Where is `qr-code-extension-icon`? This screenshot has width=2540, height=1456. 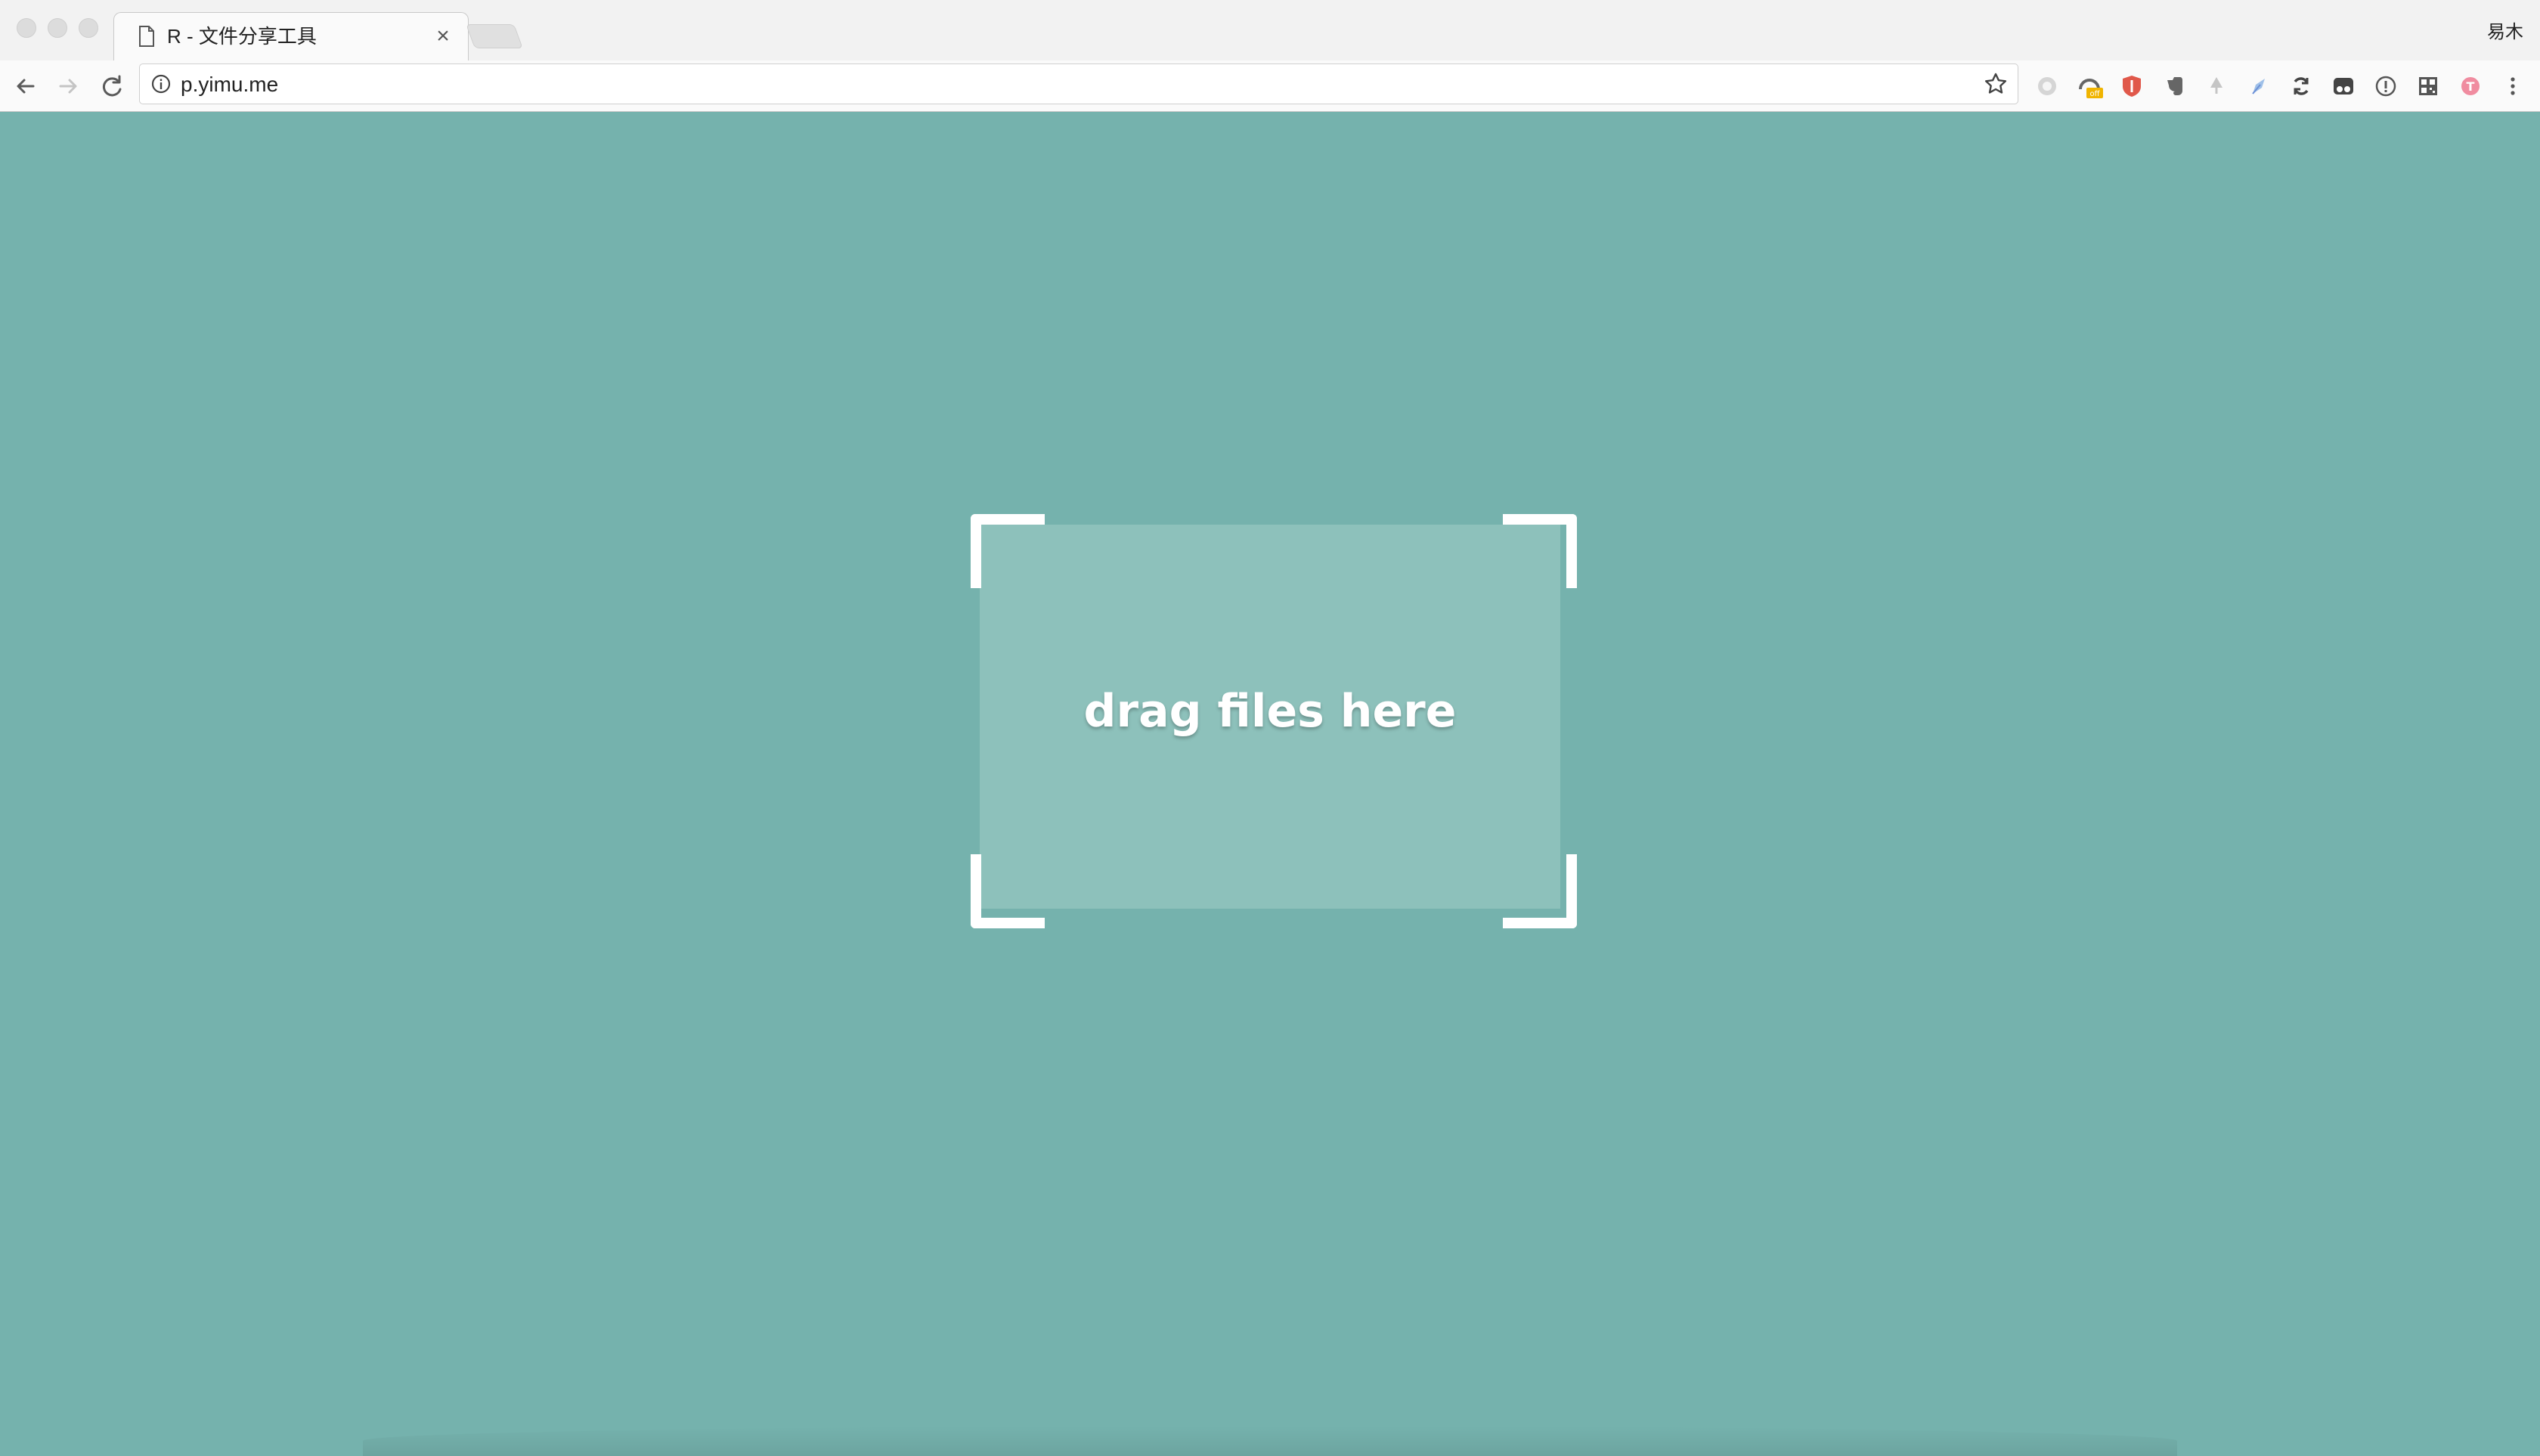
qr-code-extension-icon is located at coordinates (2428, 86).